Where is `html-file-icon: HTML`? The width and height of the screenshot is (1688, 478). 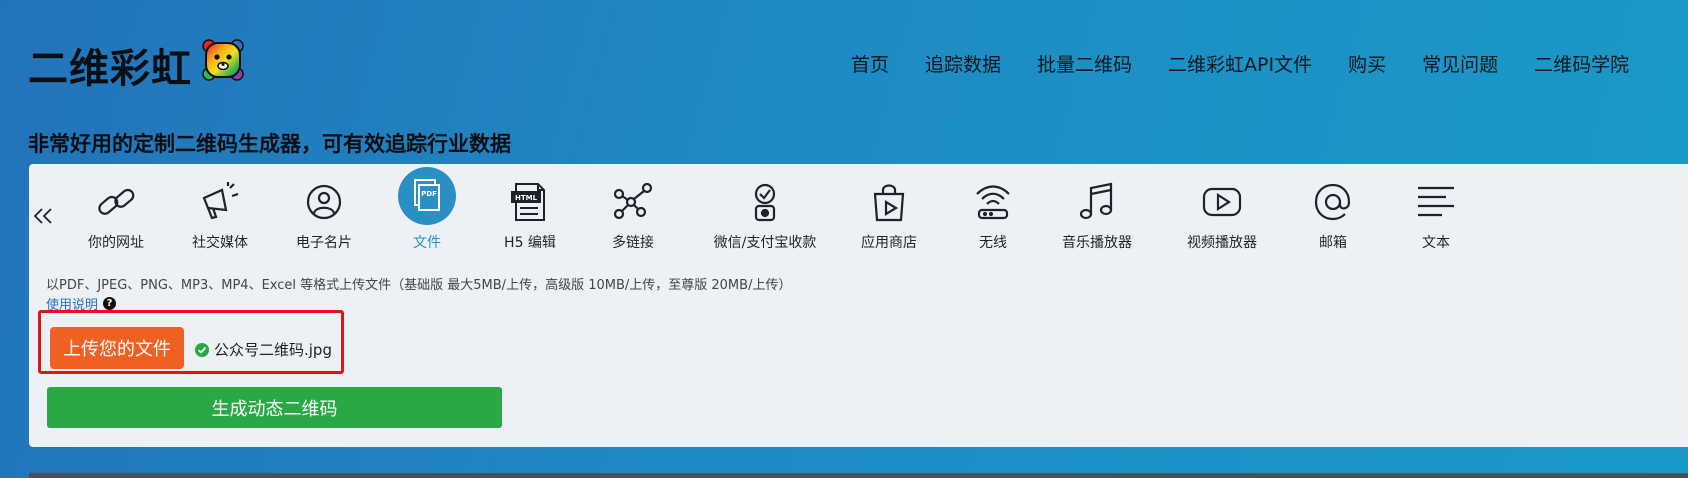
html-file-icon: HTML is located at coordinates (528, 202).